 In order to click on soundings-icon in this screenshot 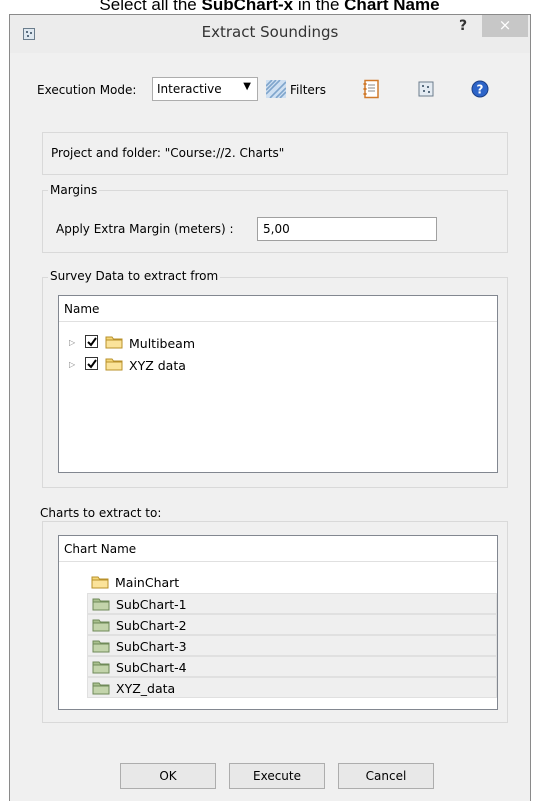, I will do `click(426, 89)`.